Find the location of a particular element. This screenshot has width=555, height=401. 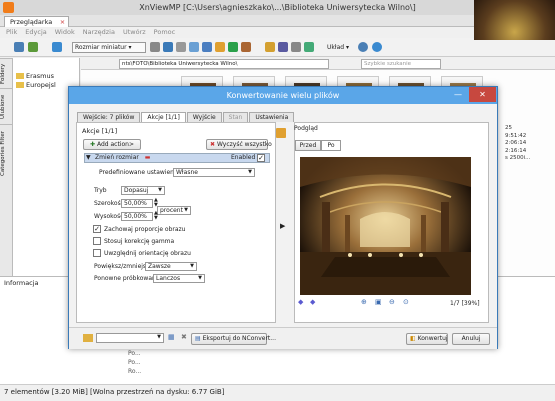

preset-label: Predefiniowane ustawienia is located at coordinates (139, 172).